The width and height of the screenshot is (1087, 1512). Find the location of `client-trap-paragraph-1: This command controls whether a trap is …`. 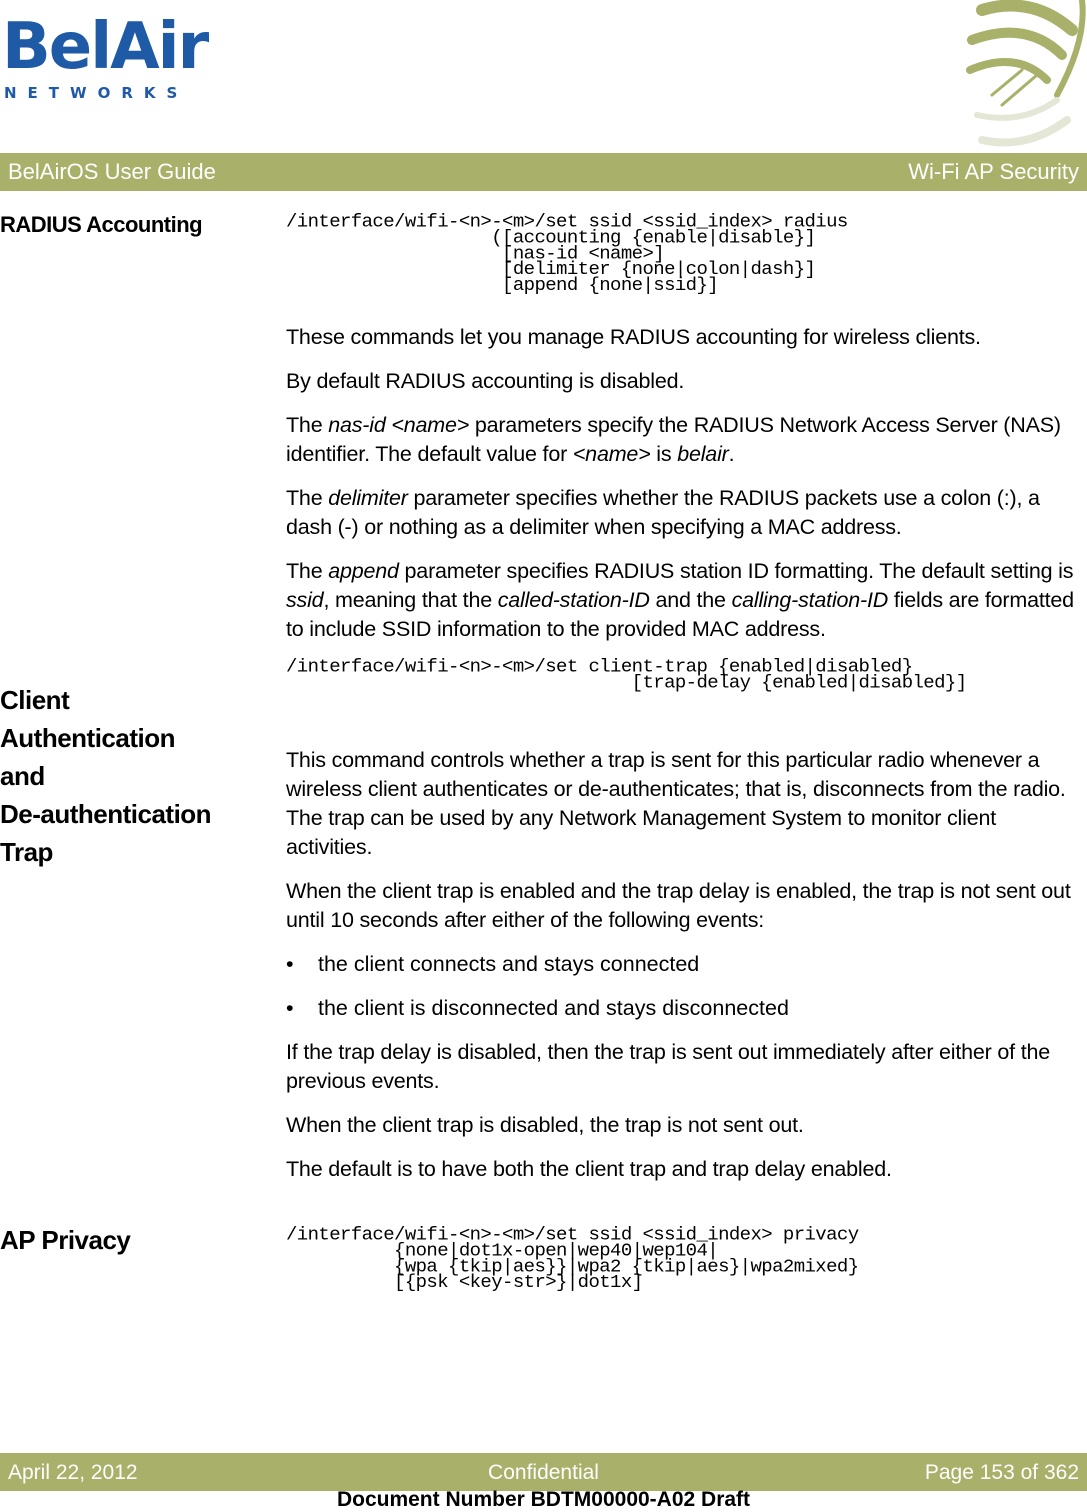

client-trap-paragraph-1: This command controls whether a trap is … is located at coordinates (676, 803).